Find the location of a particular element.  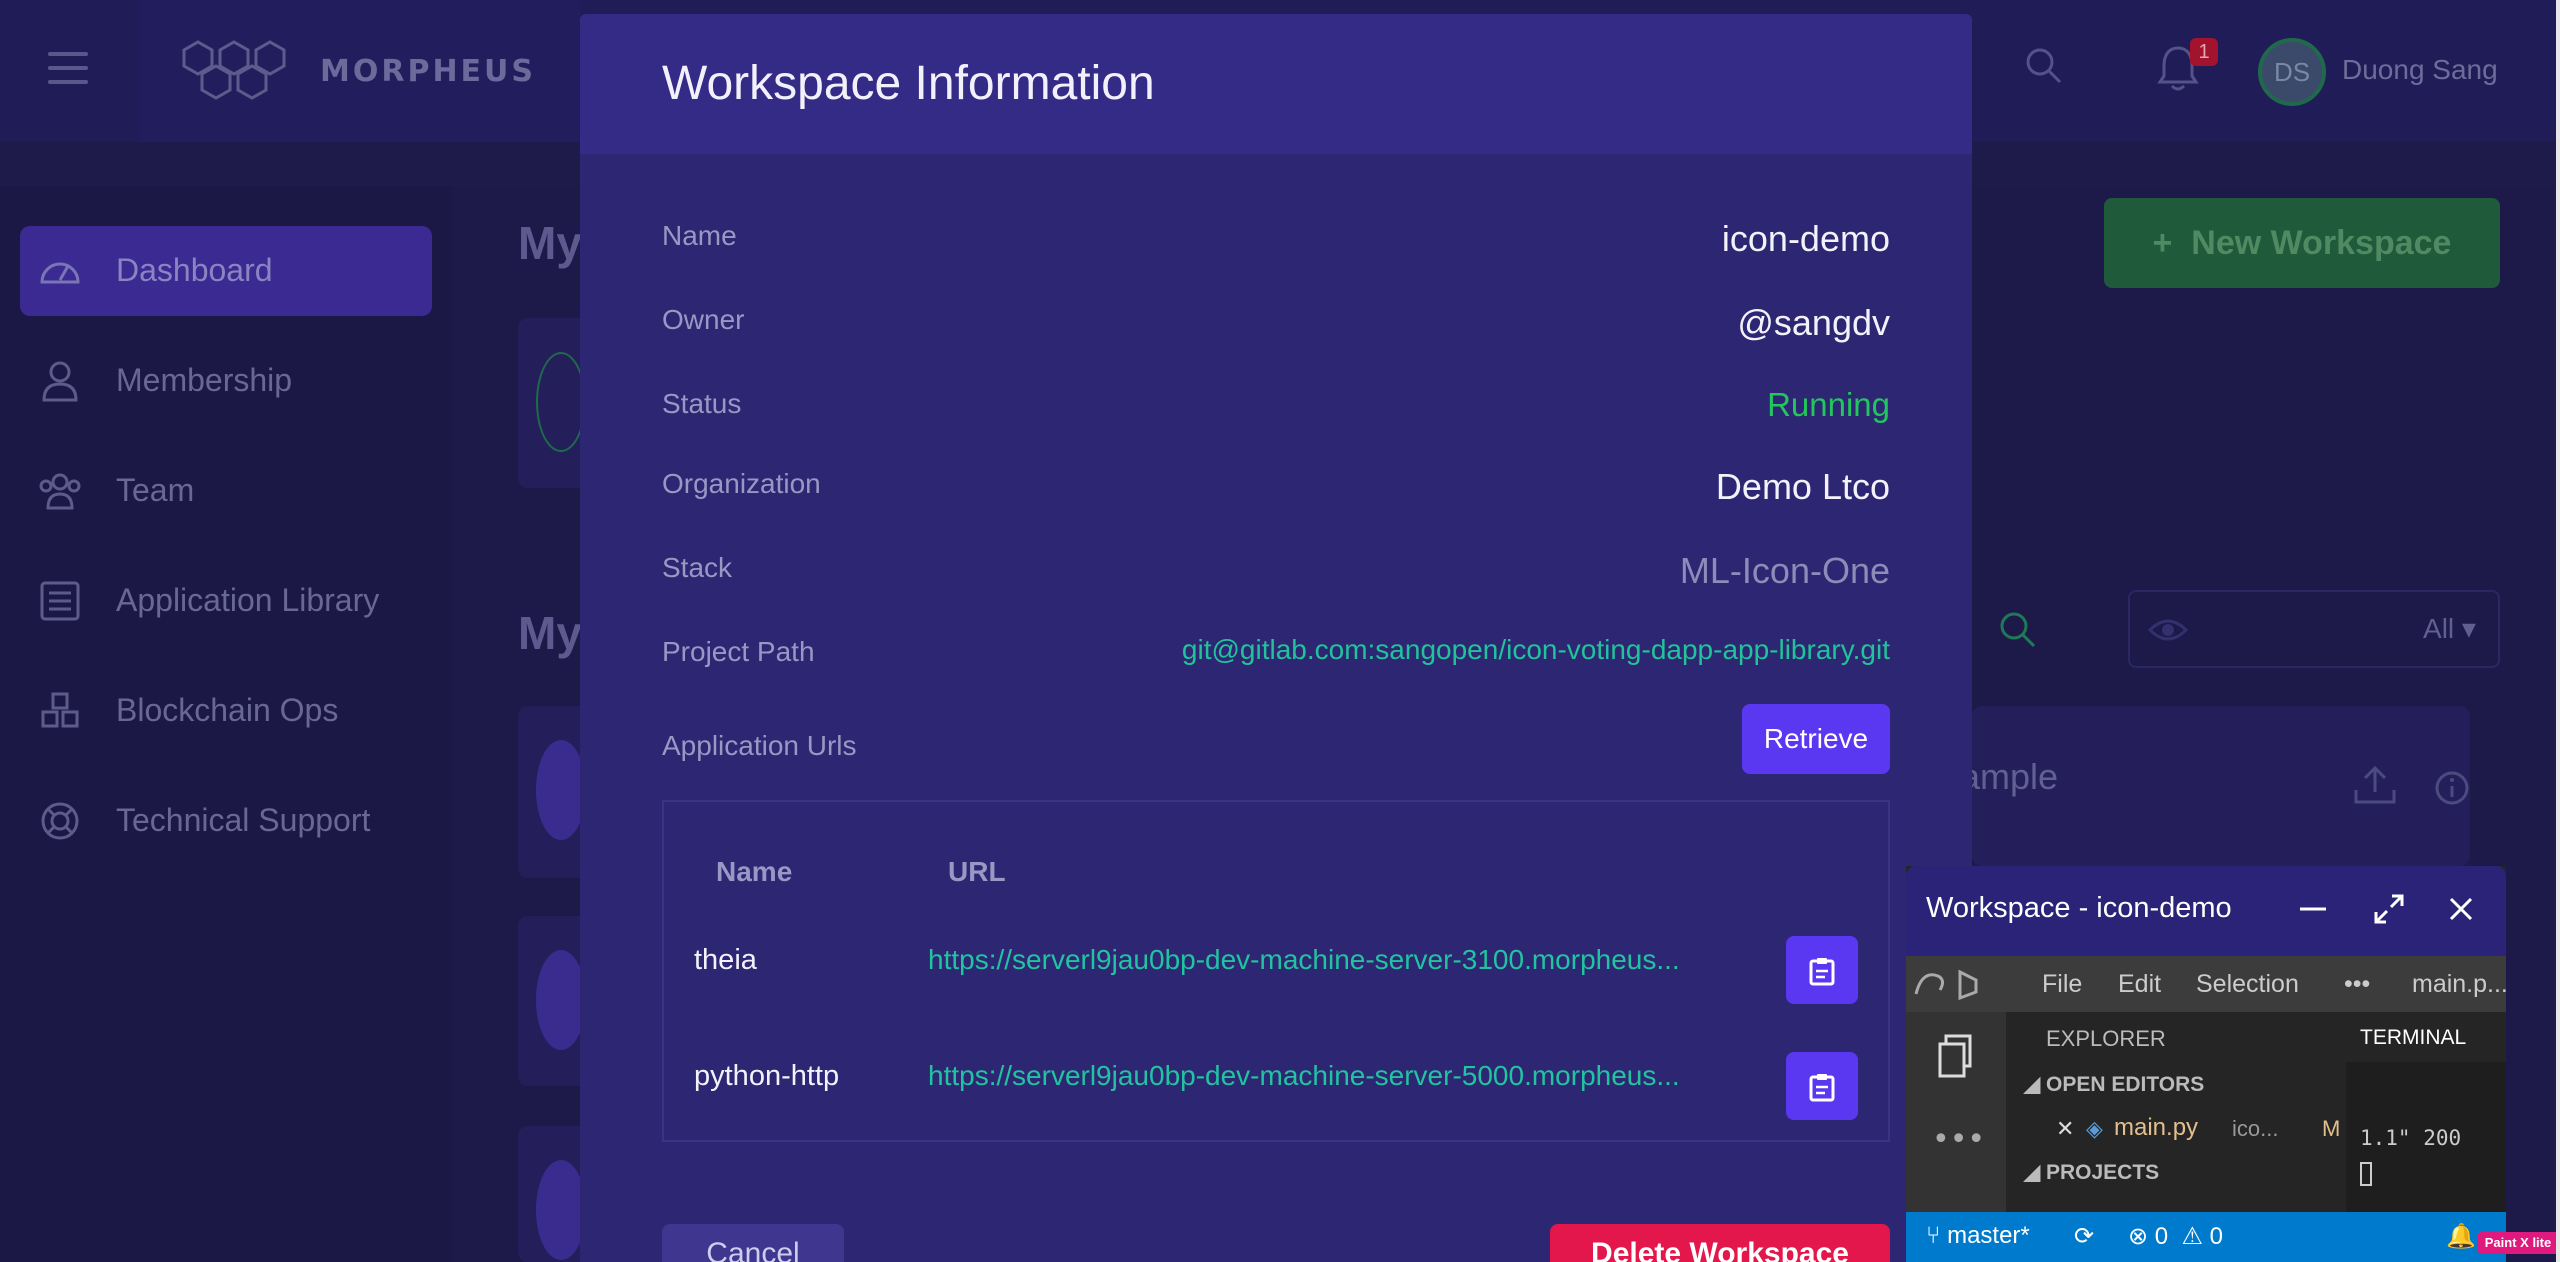

menu-edit: Edit is located at coordinates (2139, 984).